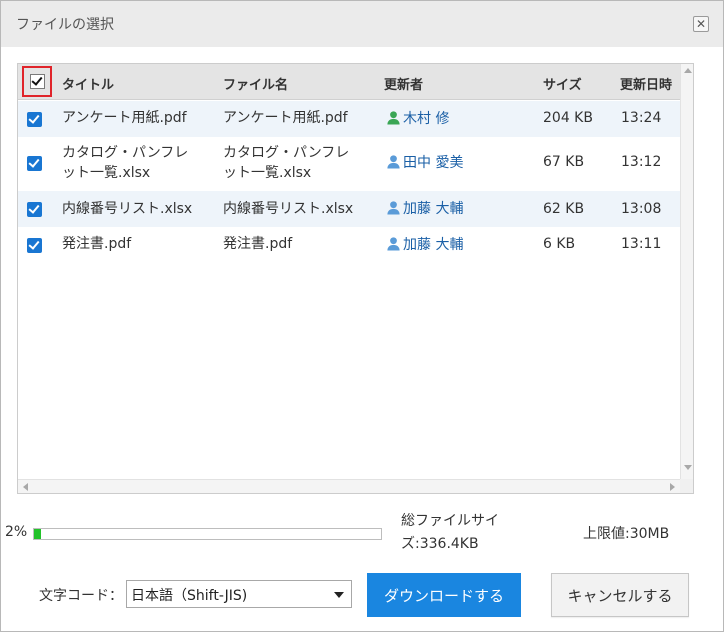 Image resolution: width=724 pixels, height=632 pixels. Describe the element at coordinates (267, 173) in the screenshot. I see `row-filename-line: ット一覧.xlsx` at that location.